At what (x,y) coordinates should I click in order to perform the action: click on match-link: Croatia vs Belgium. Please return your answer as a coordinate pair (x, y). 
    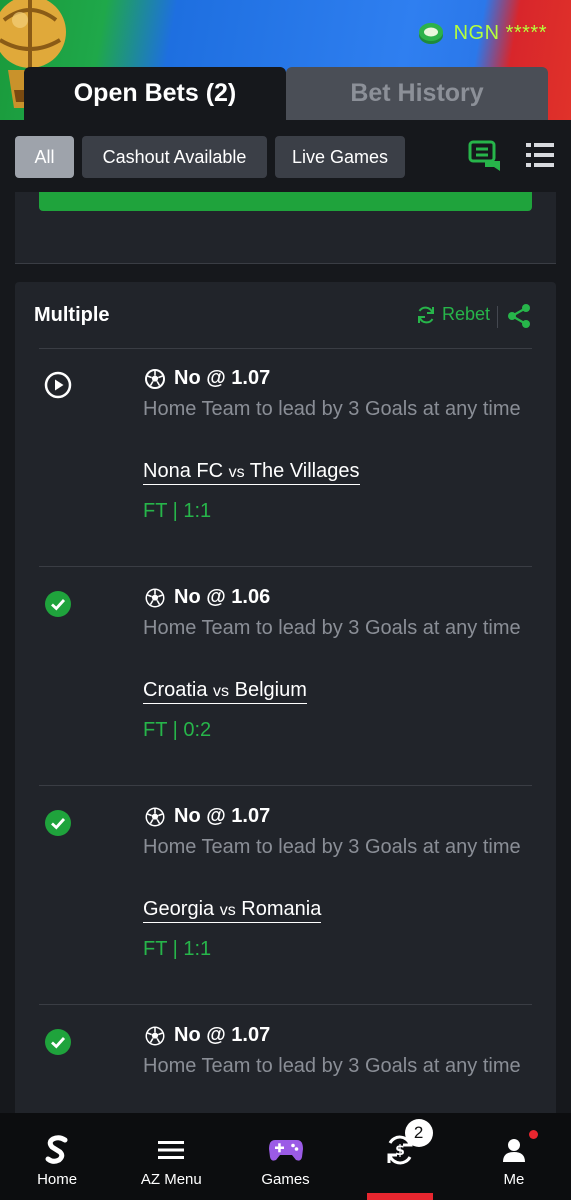
    Looking at the image, I should click on (225, 691).